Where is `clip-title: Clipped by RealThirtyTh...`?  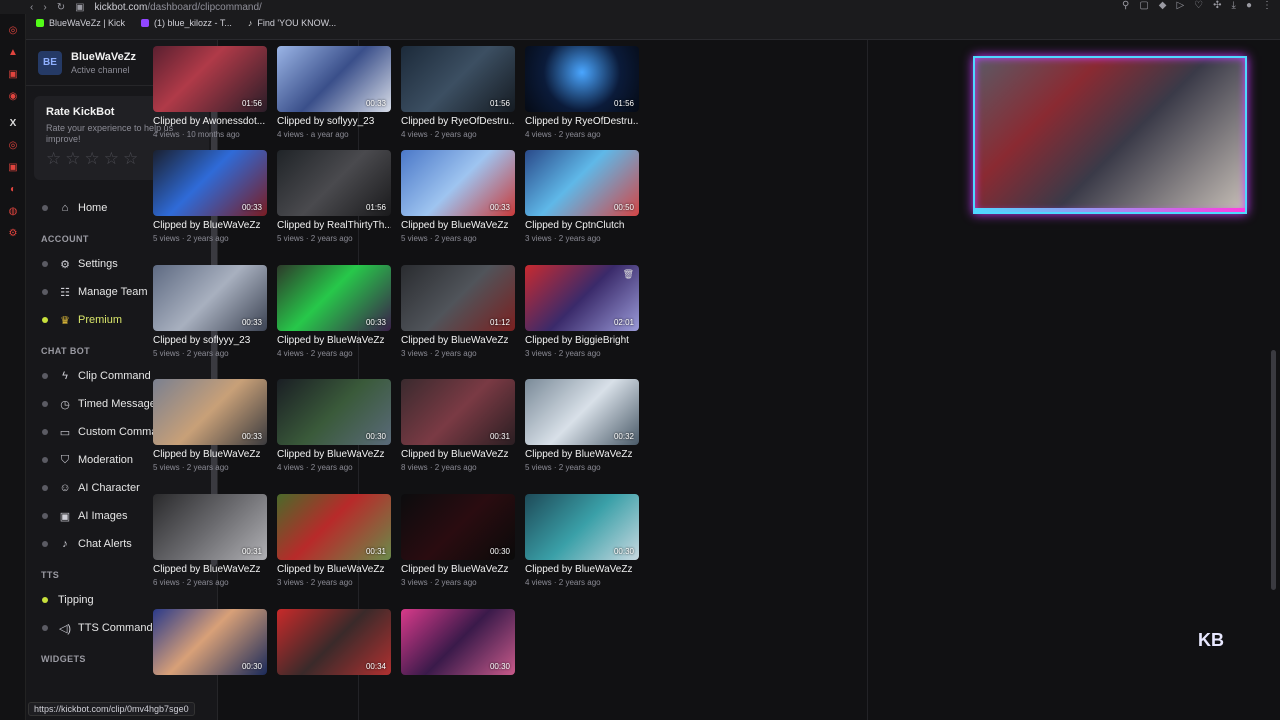 clip-title: Clipped by RealThirtyTh... is located at coordinates (334, 225).